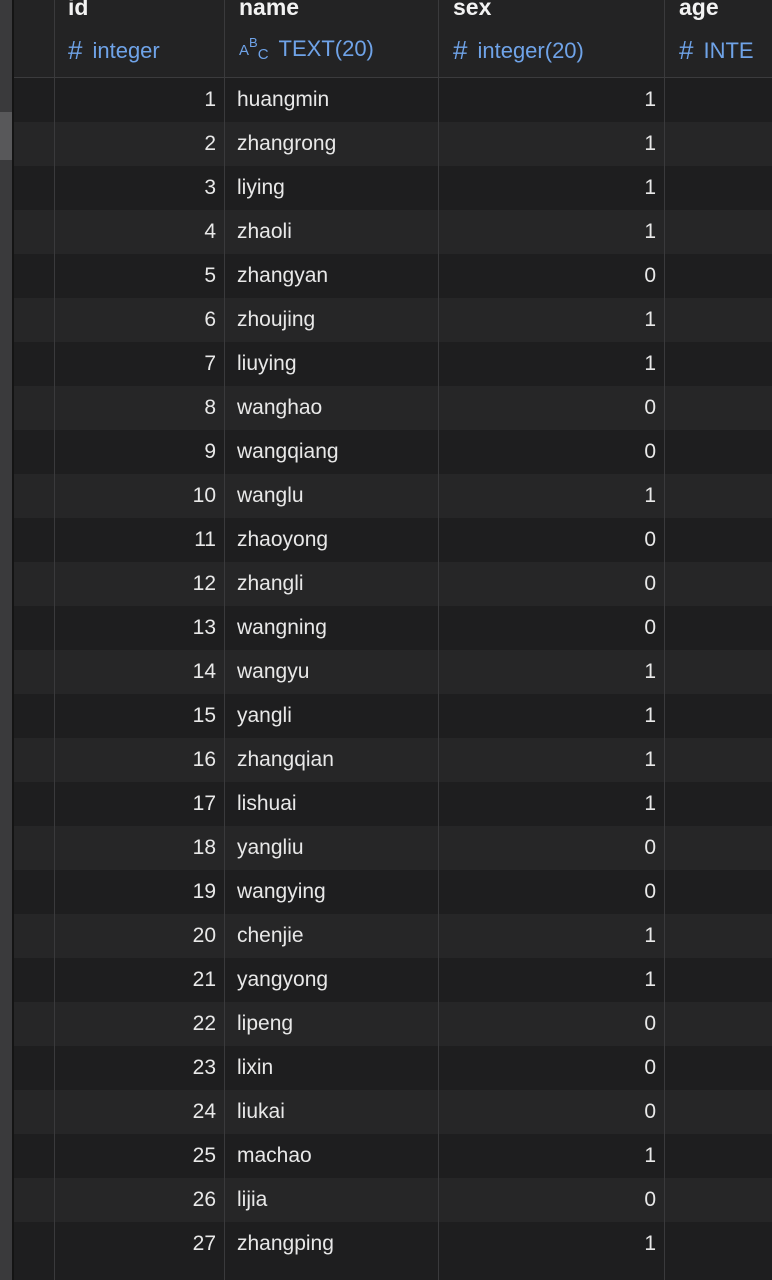 The height and width of the screenshot is (1280, 772). What do you see at coordinates (135, 1156) in the screenshot?
I see `cell-id: 25` at bounding box center [135, 1156].